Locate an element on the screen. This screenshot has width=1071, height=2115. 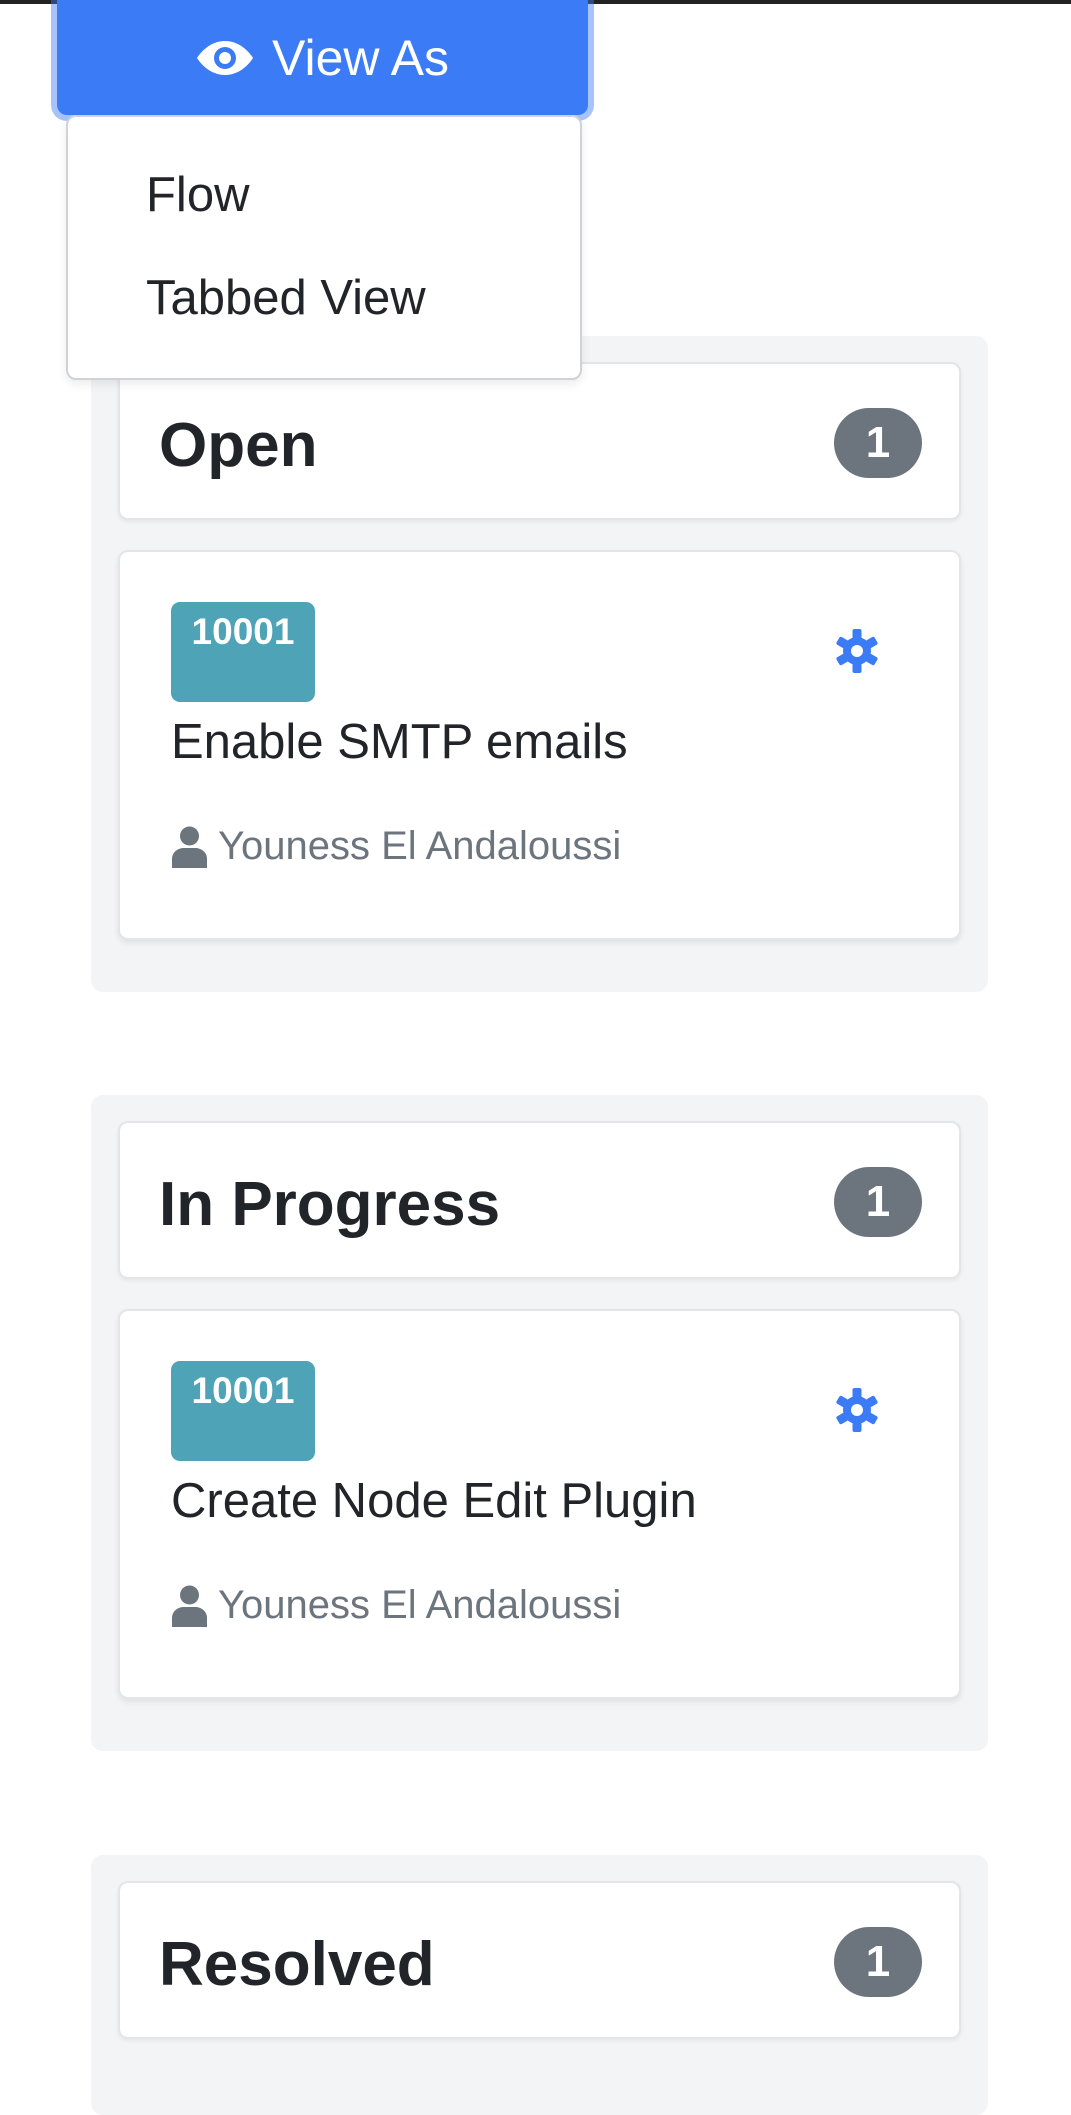
column-title: Resolved is located at coordinates (297, 1964).